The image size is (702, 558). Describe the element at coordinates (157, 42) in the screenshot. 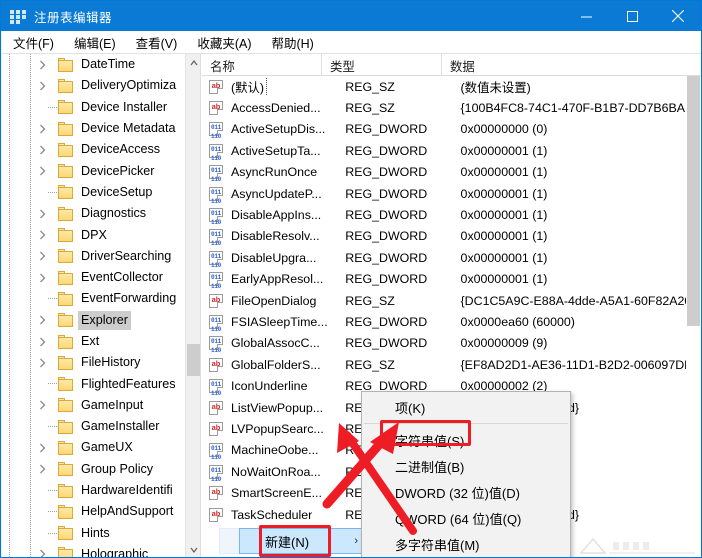

I see `menu-view: 查看(V)` at that location.